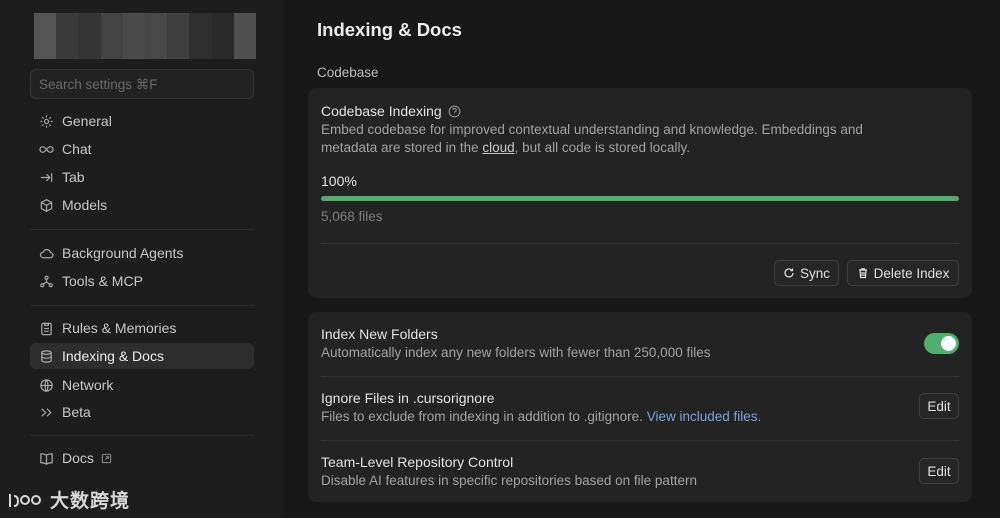 The height and width of the screenshot is (518, 1000). I want to click on progress-bar, so click(640, 198).